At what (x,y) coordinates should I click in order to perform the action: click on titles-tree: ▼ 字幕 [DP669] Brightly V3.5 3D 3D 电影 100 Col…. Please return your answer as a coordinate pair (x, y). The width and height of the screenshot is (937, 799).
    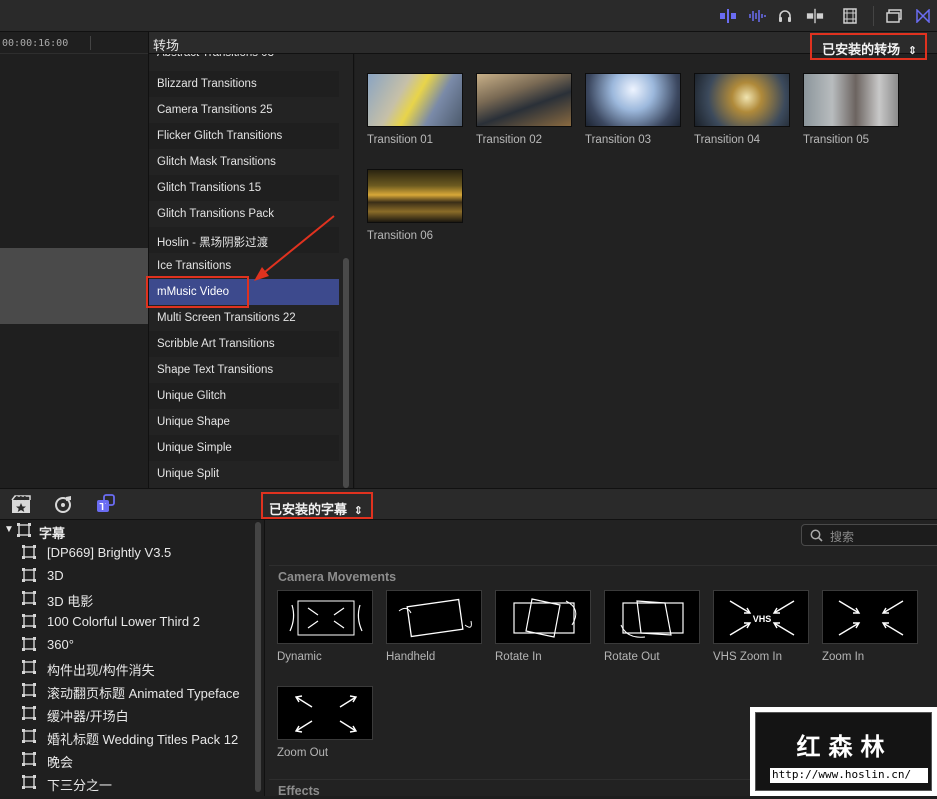
    Looking at the image, I should click on (131, 658).